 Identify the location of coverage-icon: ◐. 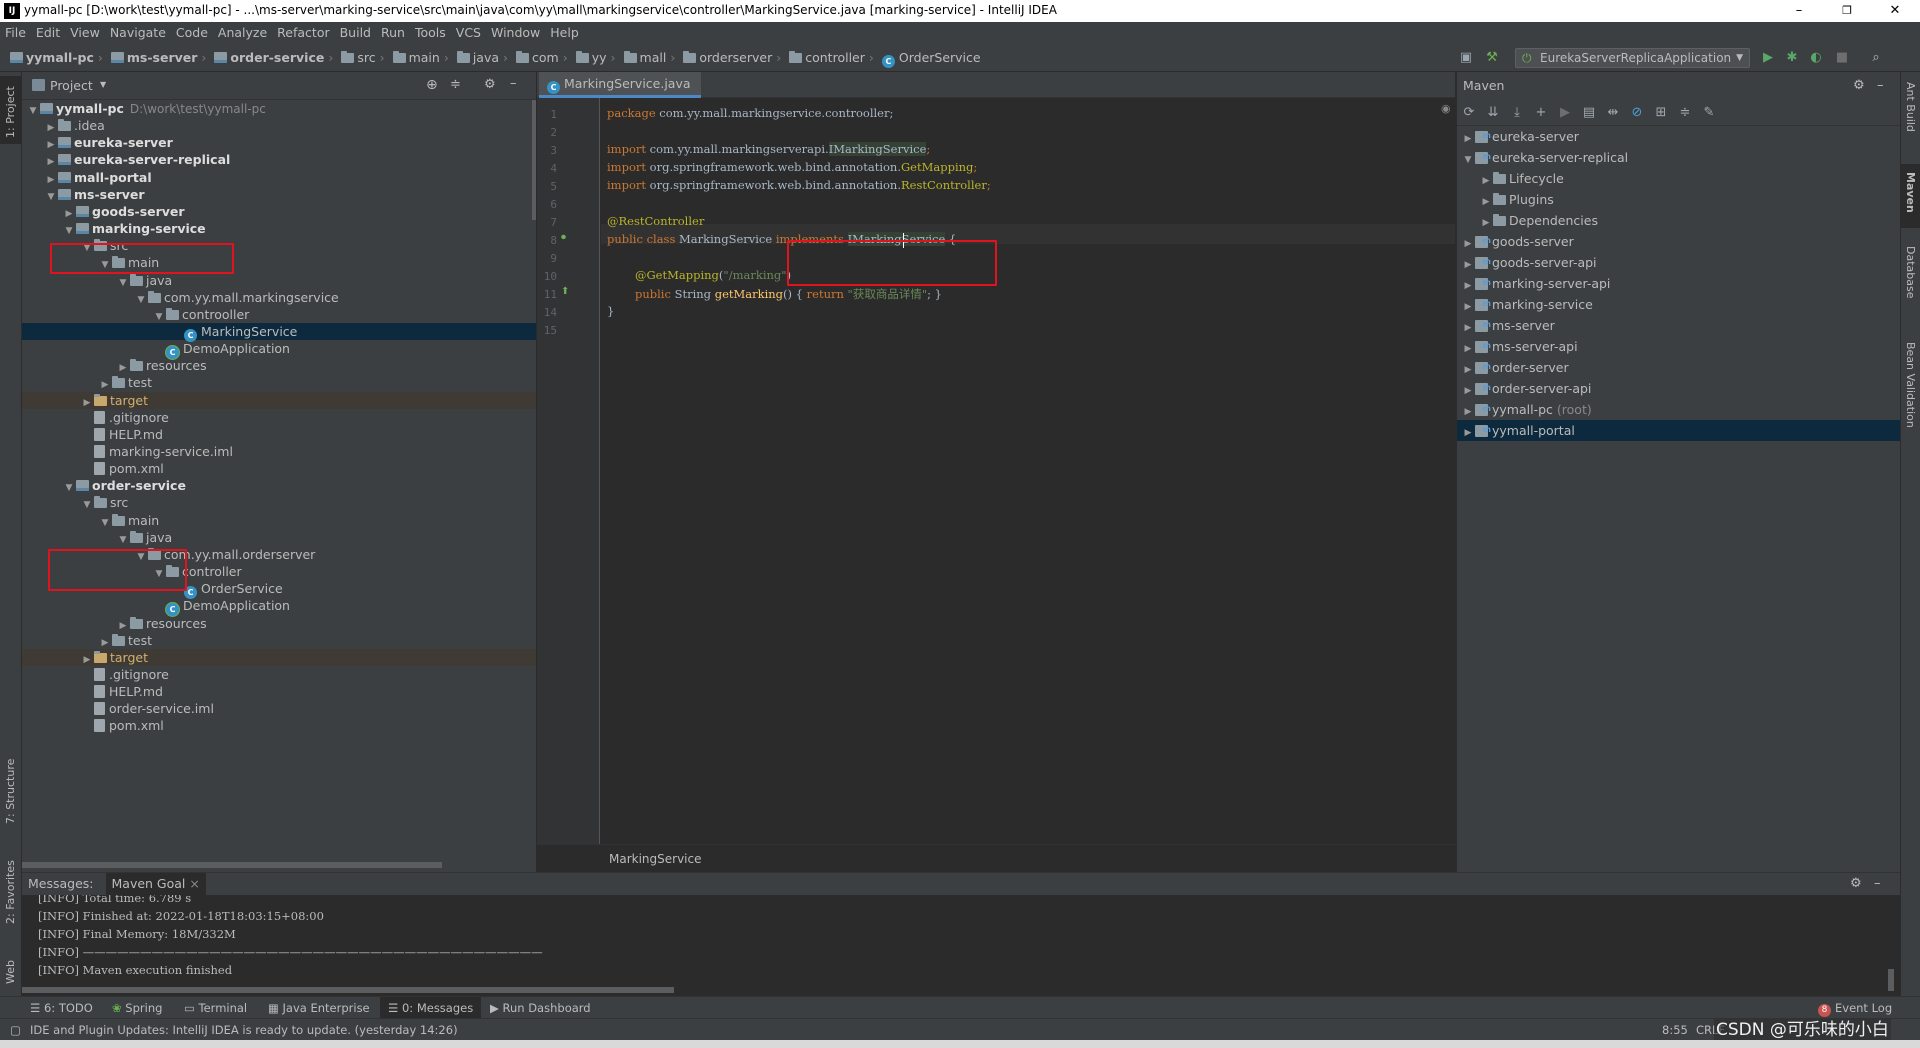
(1816, 58).